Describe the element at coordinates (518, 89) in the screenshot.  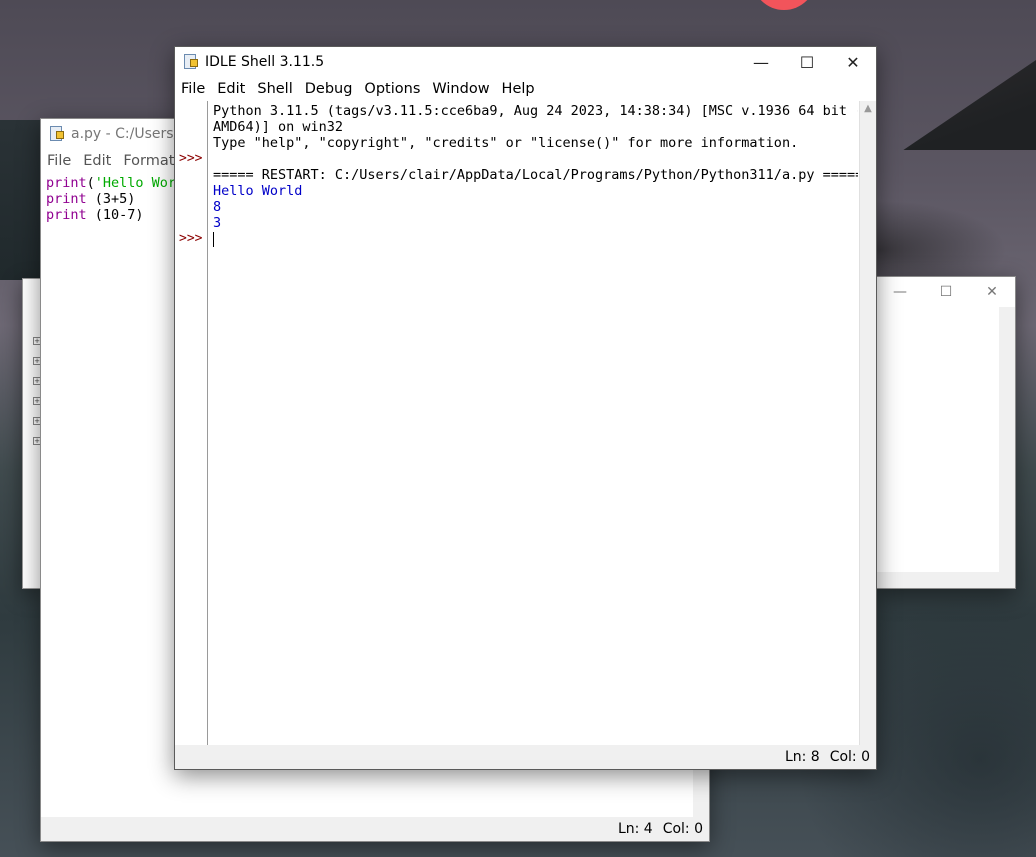
I see `menu-help: Help` at that location.